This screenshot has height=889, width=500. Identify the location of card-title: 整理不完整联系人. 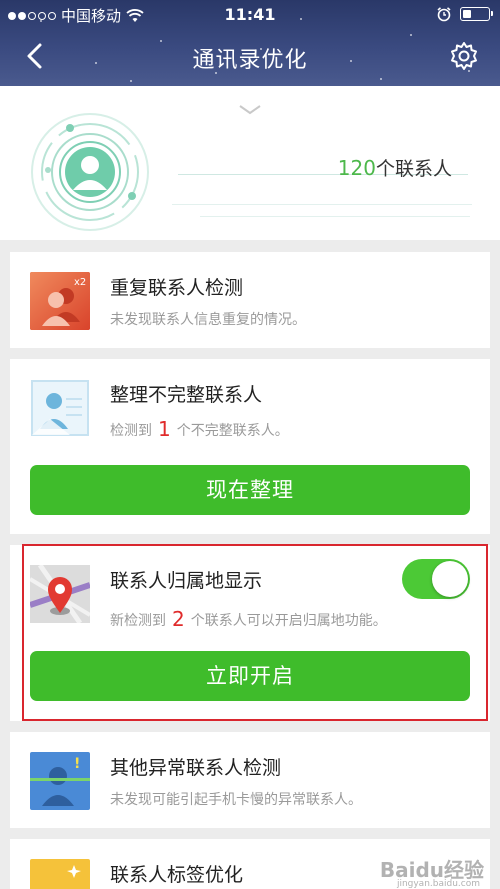
(186, 395).